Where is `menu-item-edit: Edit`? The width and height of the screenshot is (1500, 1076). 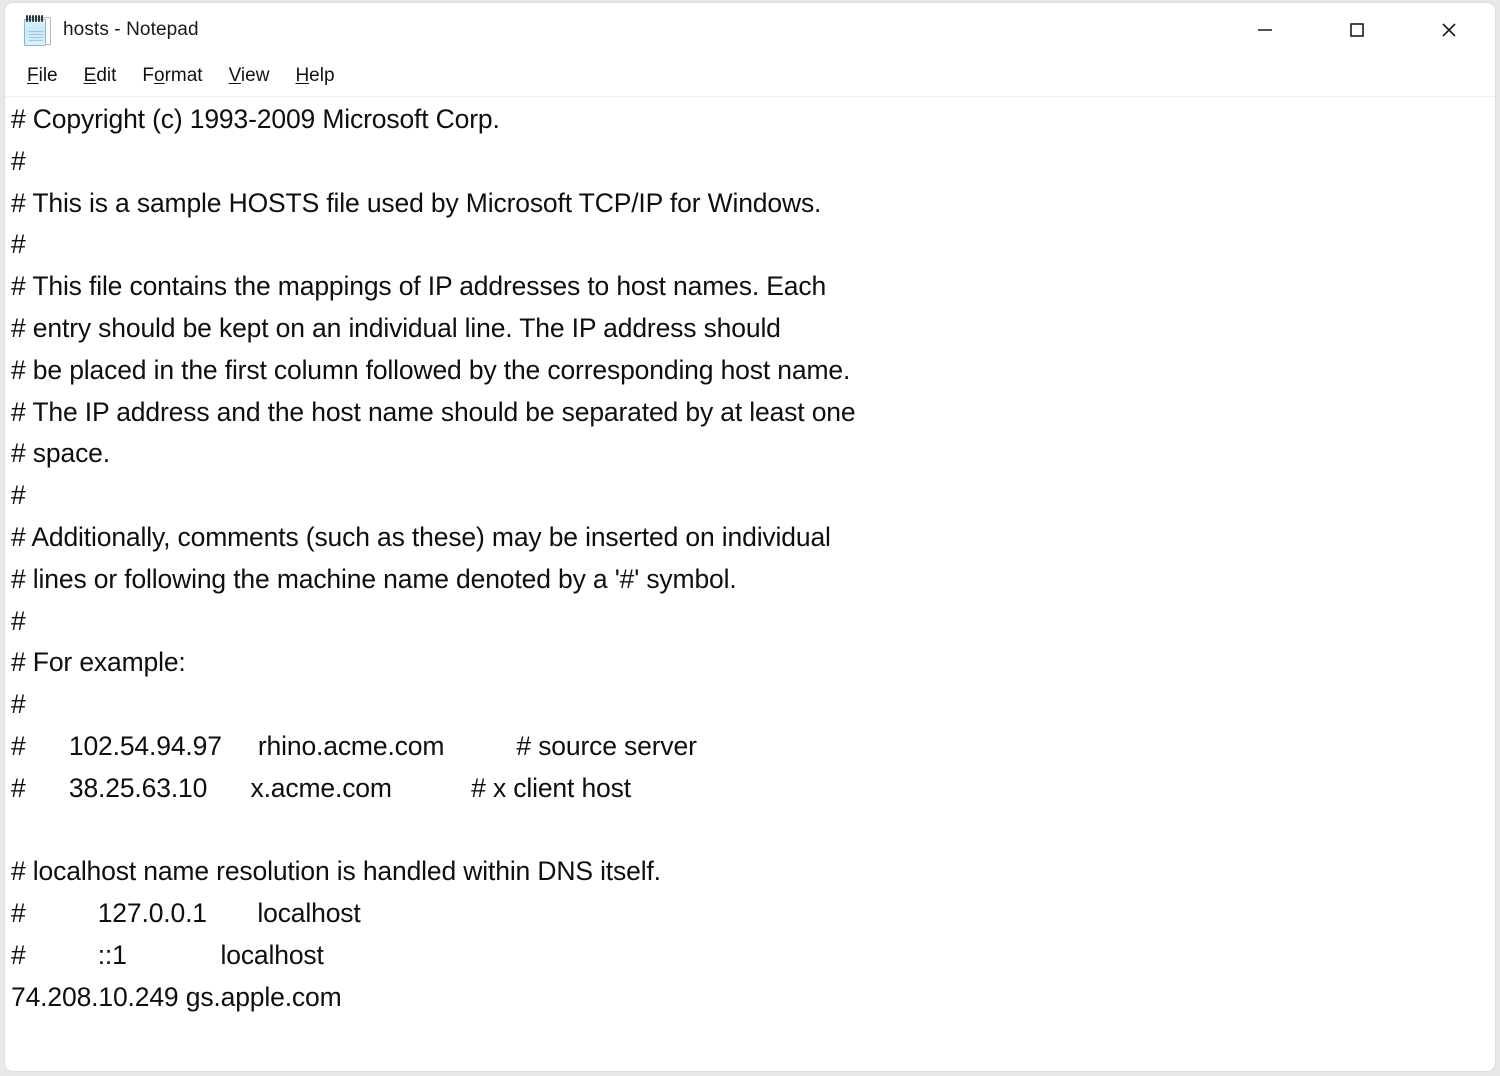 menu-item-edit: Edit is located at coordinates (100, 76).